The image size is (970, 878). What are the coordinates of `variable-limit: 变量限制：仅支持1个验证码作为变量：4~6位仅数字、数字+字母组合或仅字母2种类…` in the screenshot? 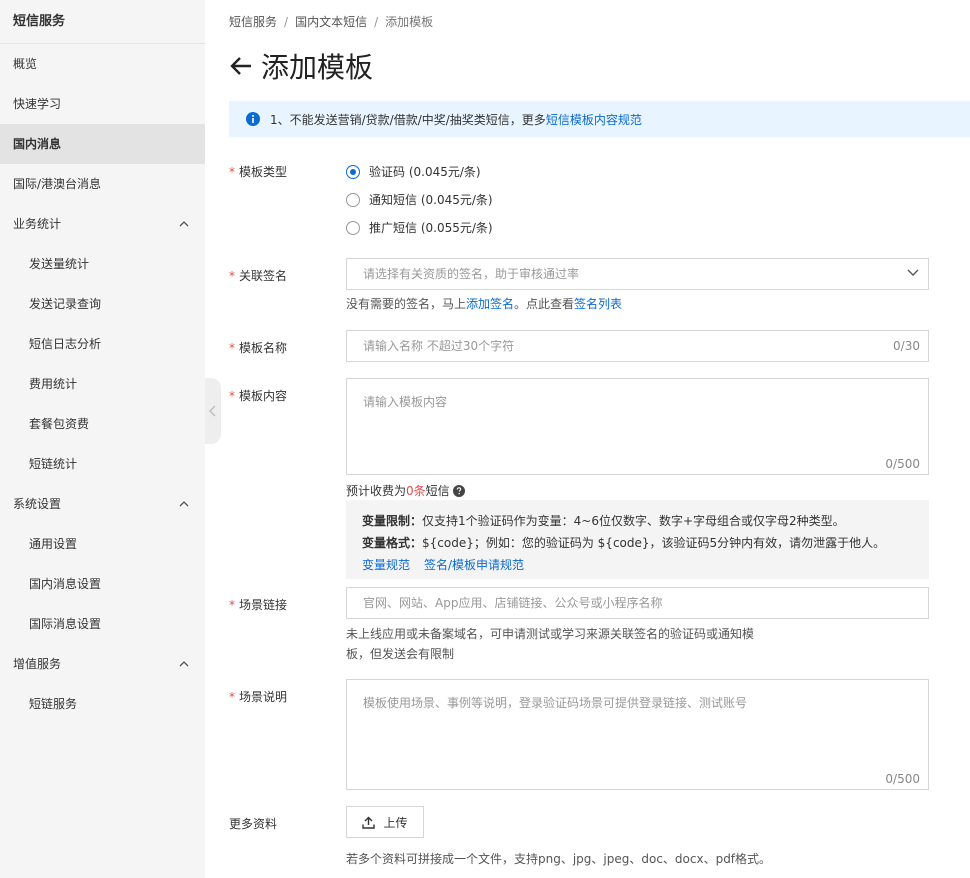 It's located at (637, 521).